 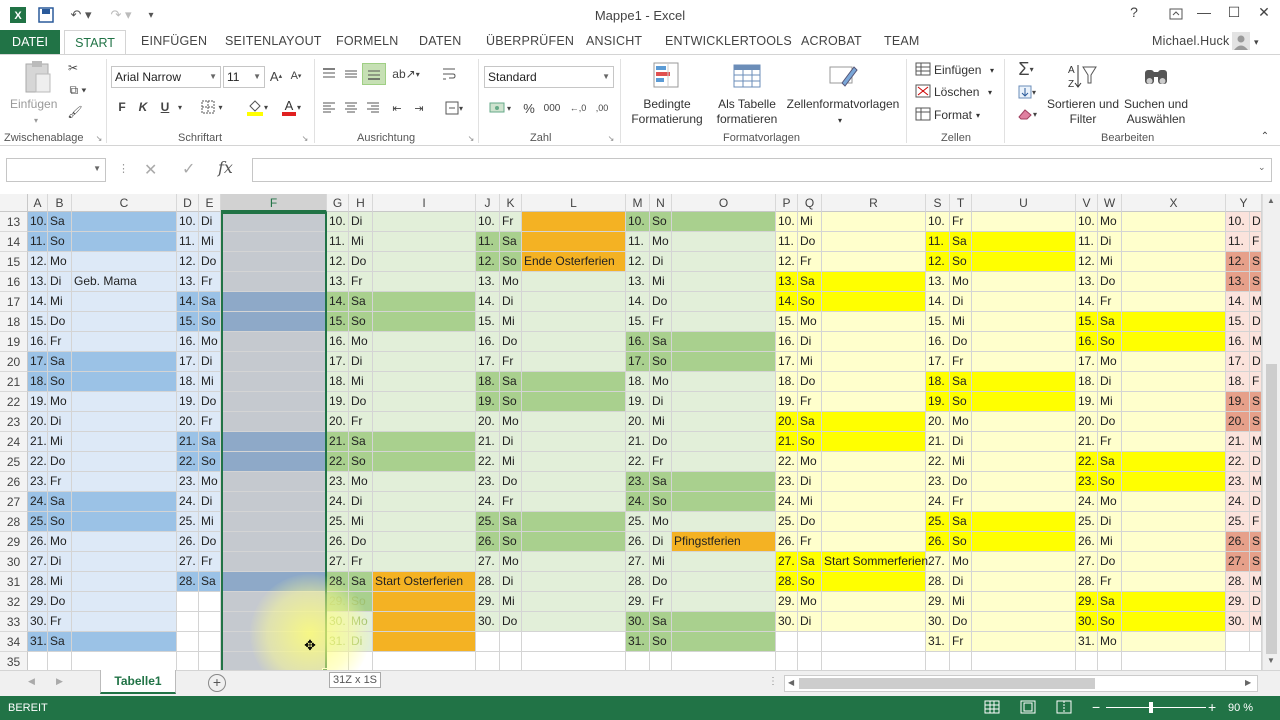 What do you see at coordinates (60, 203) in the screenshot?
I see `column-header: B` at bounding box center [60, 203].